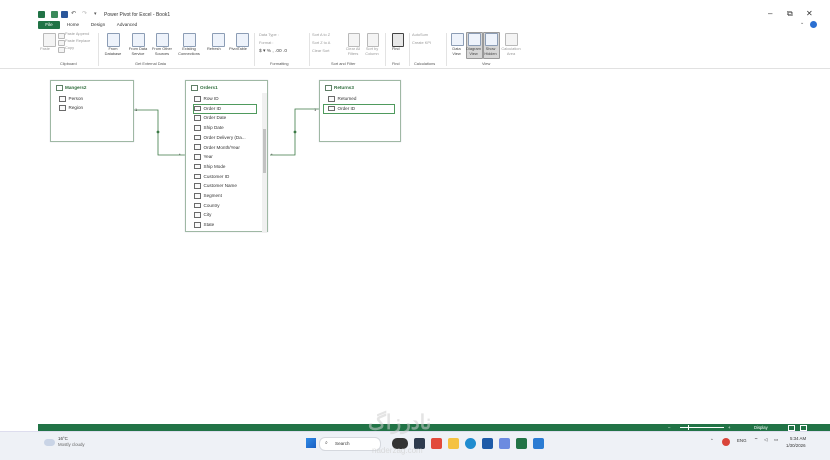 This screenshot has width=830, height=460. I want to click on paste-append-button: Paste Append, so click(77, 34).